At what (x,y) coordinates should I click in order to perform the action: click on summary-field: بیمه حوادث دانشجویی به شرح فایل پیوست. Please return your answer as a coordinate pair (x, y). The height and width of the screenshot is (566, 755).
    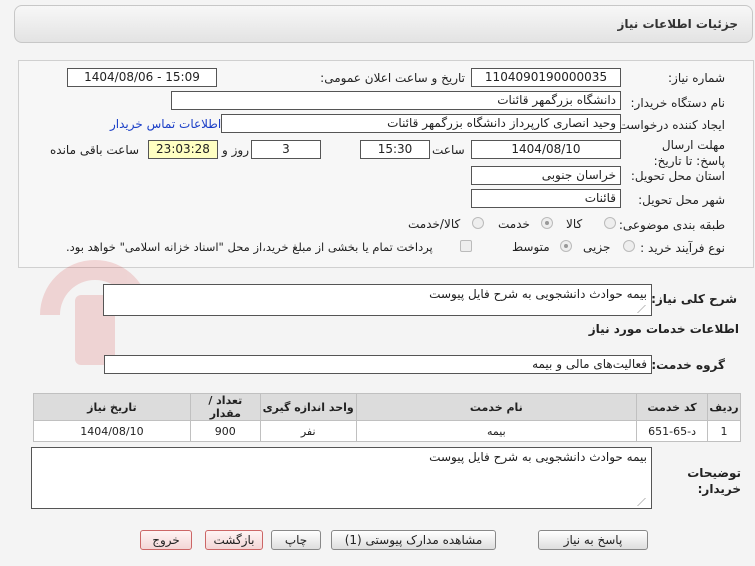
    Looking at the image, I should click on (378, 300).